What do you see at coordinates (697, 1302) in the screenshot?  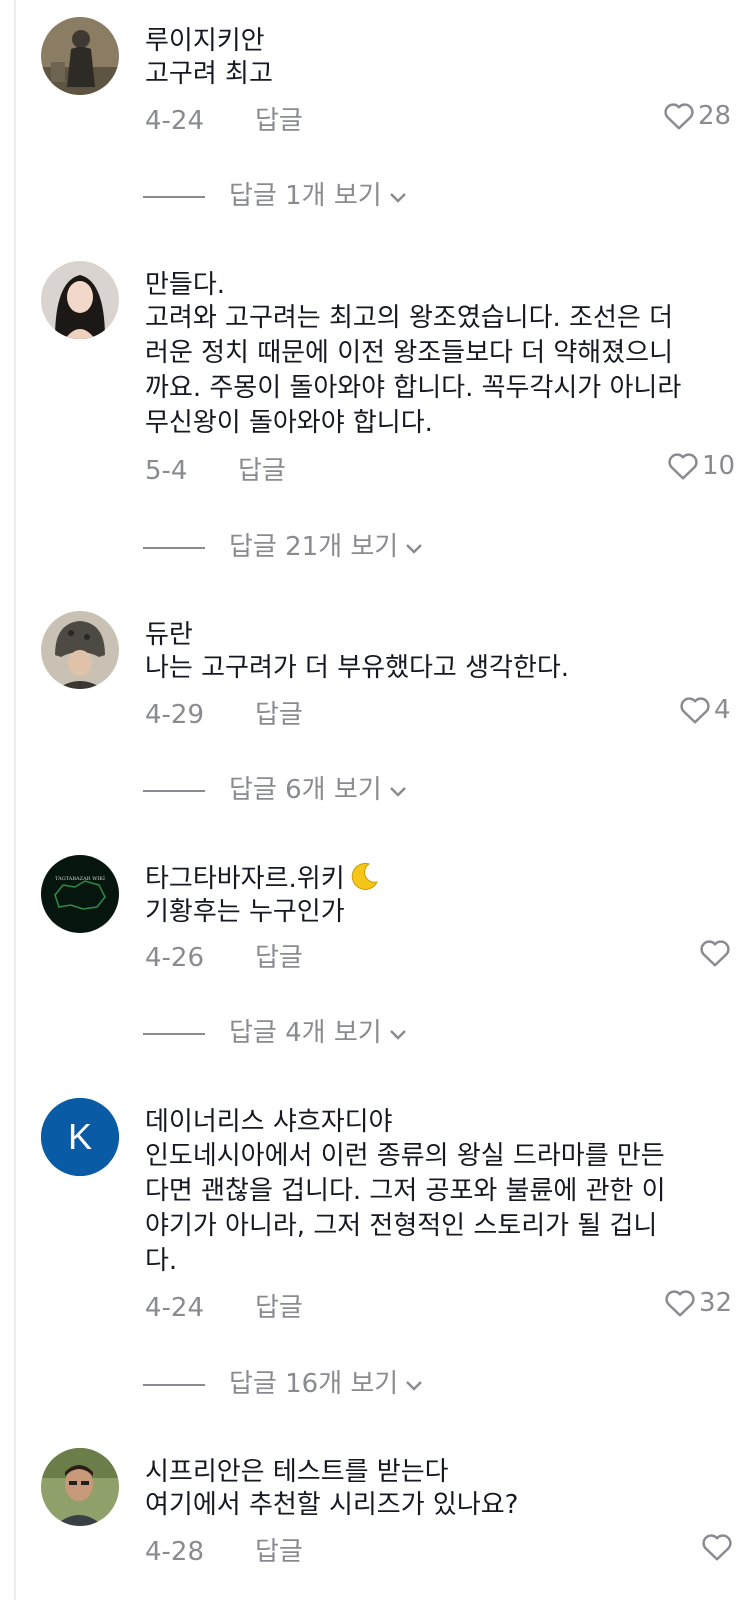 I see `like-button: 32` at bounding box center [697, 1302].